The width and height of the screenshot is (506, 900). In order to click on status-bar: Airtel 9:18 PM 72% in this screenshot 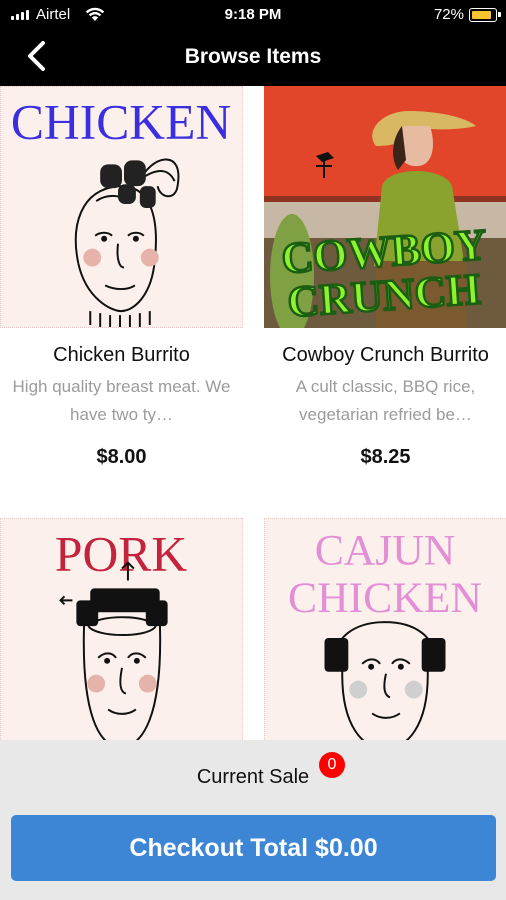, I will do `click(253, 15)`.